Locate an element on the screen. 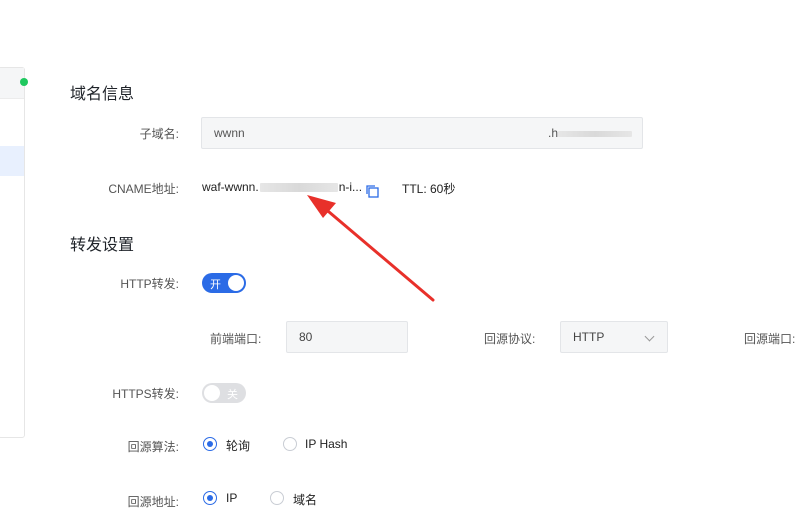  annotation-arrow-icon is located at coordinates (371, 248).